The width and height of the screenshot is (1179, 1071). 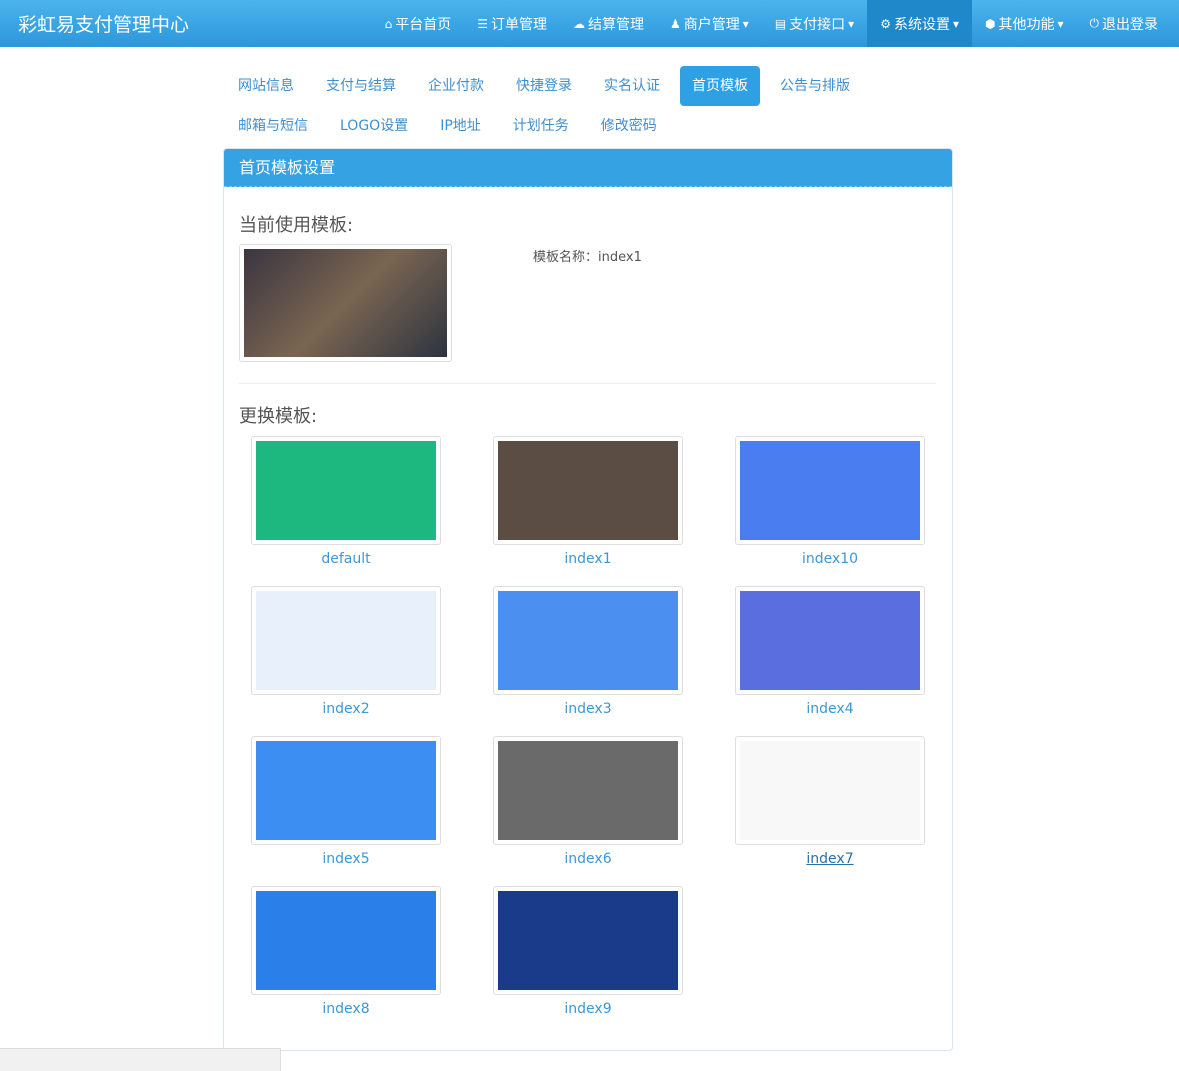 I want to click on tab-tabs_row2-4: 修改密码, so click(x=629, y=126).